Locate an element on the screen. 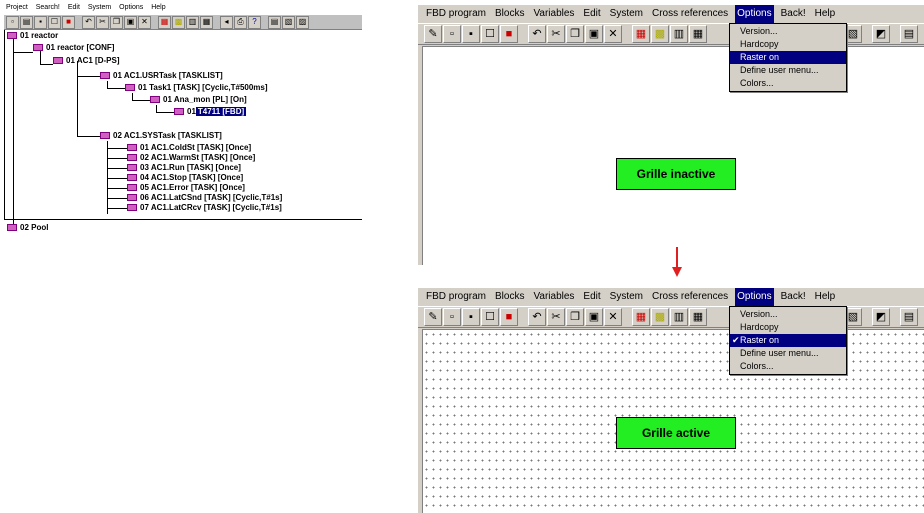  tree-node-warmst: 02 AC1.WarmSt [TASK] [Once] is located at coordinates (191, 157).